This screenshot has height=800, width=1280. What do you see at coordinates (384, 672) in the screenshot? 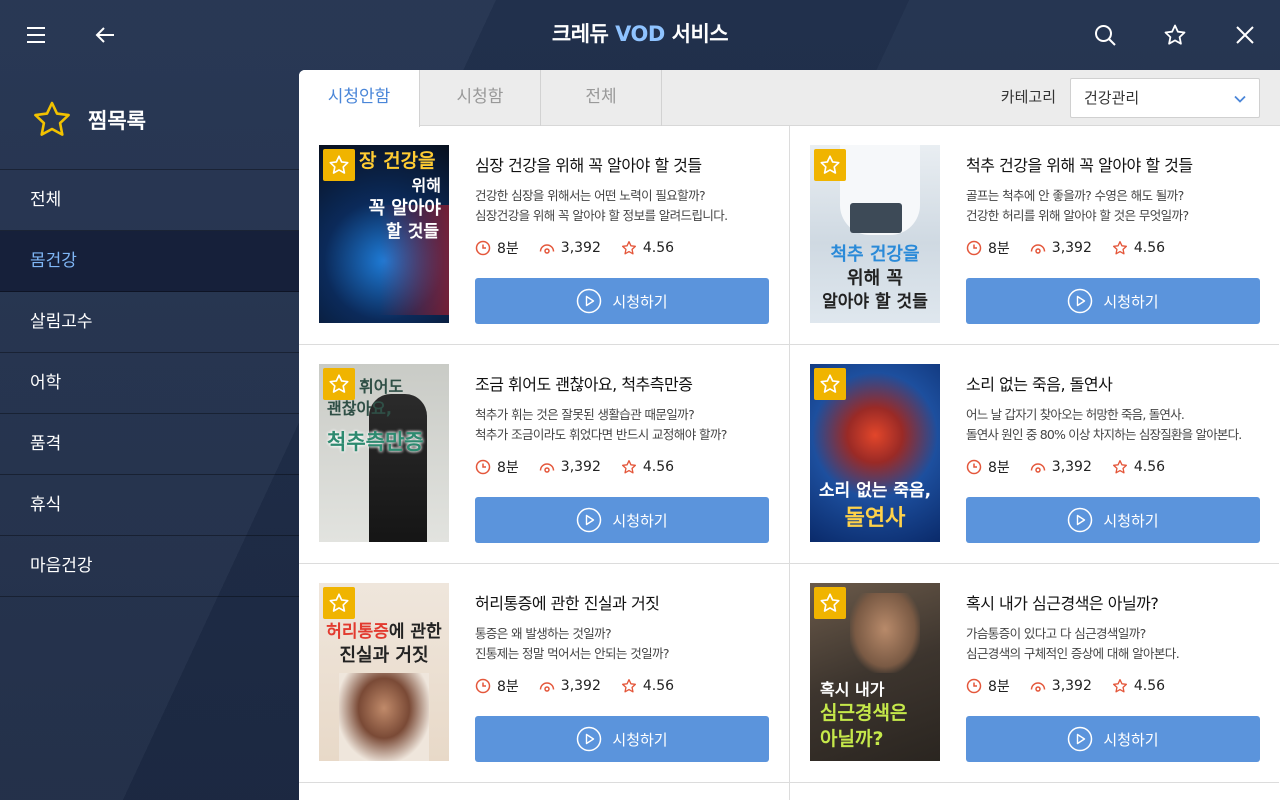
I see `video-thumbnail: 허리통증에 관한 진실과 거짓` at bounding box center [384, 672].